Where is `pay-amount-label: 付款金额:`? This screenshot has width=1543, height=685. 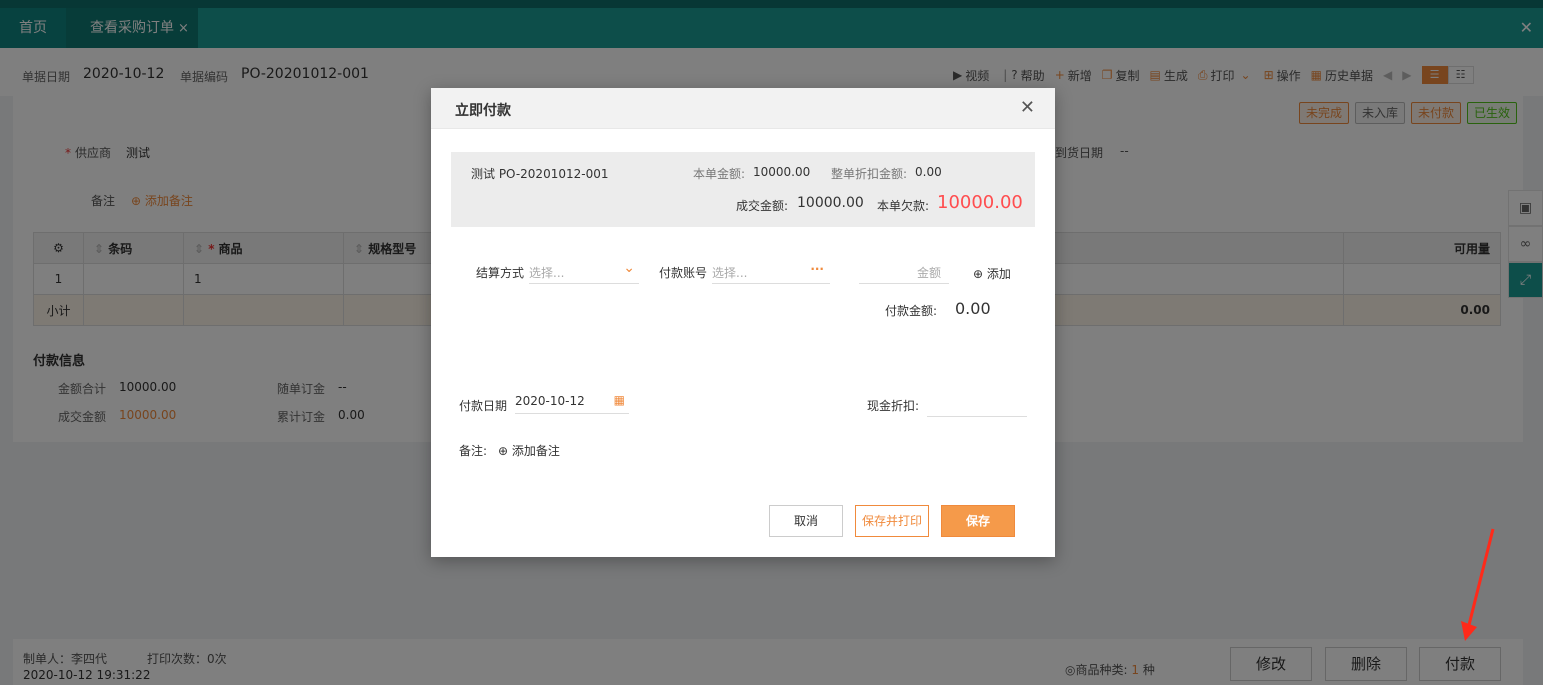
pay-amount-label: 付款金额: is located at coordinates (911, 311).